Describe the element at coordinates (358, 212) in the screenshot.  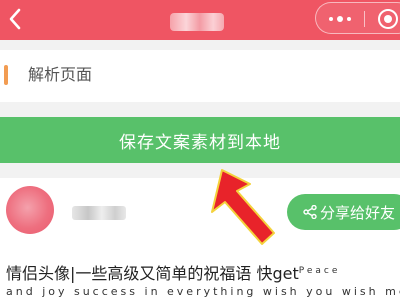
I see `share-button-label: 分享给好友` at that location.